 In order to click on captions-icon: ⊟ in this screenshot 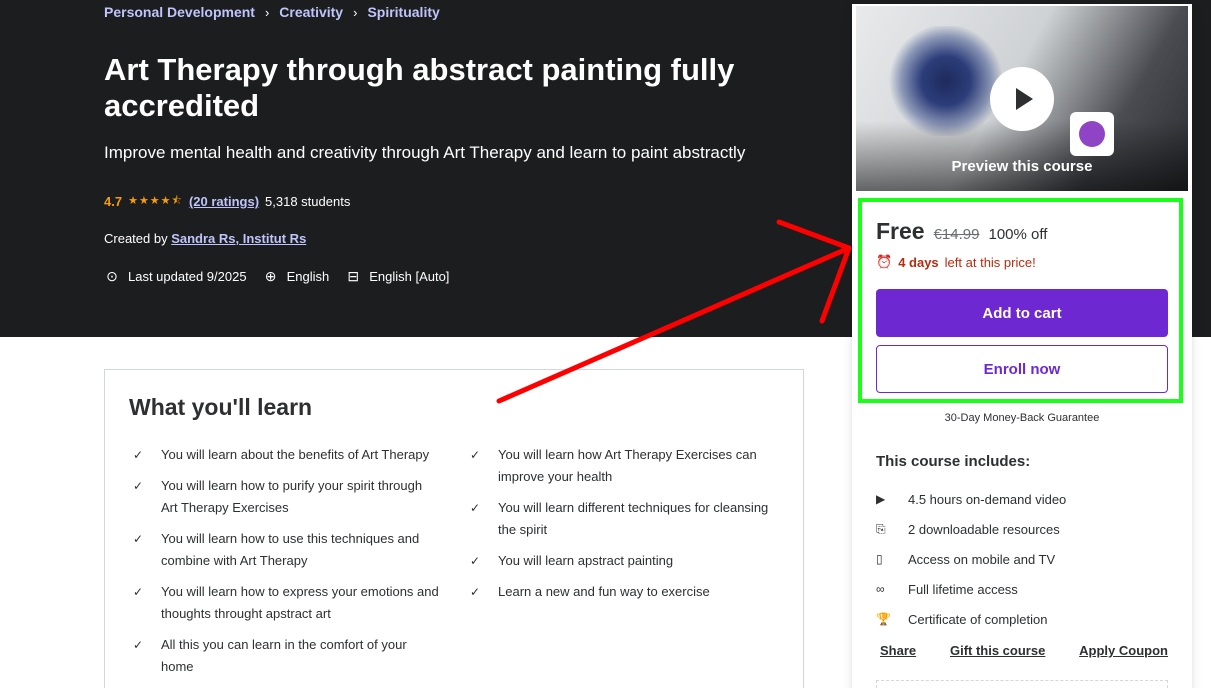, I will do `click(353, 276)`.